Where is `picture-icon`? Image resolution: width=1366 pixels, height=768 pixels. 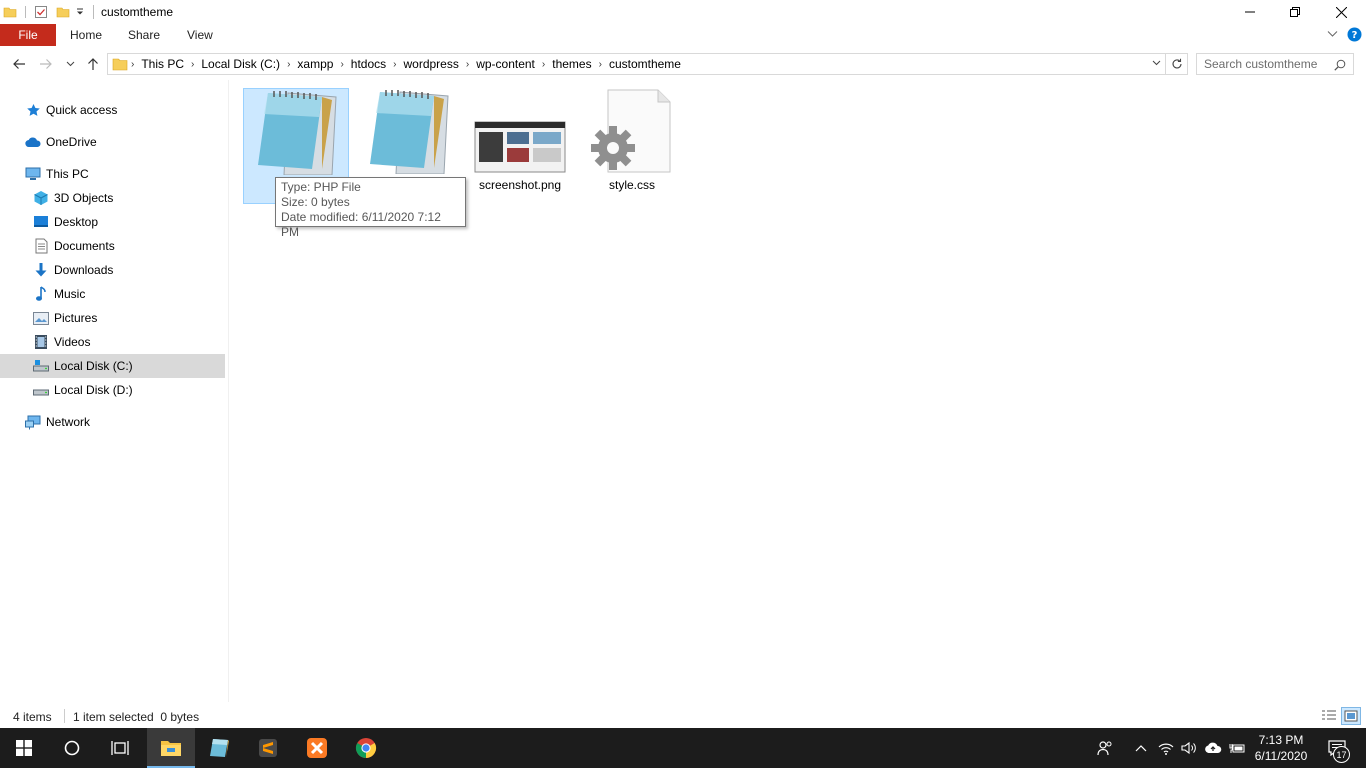 picture-icon is located at coordinates (41, 318).